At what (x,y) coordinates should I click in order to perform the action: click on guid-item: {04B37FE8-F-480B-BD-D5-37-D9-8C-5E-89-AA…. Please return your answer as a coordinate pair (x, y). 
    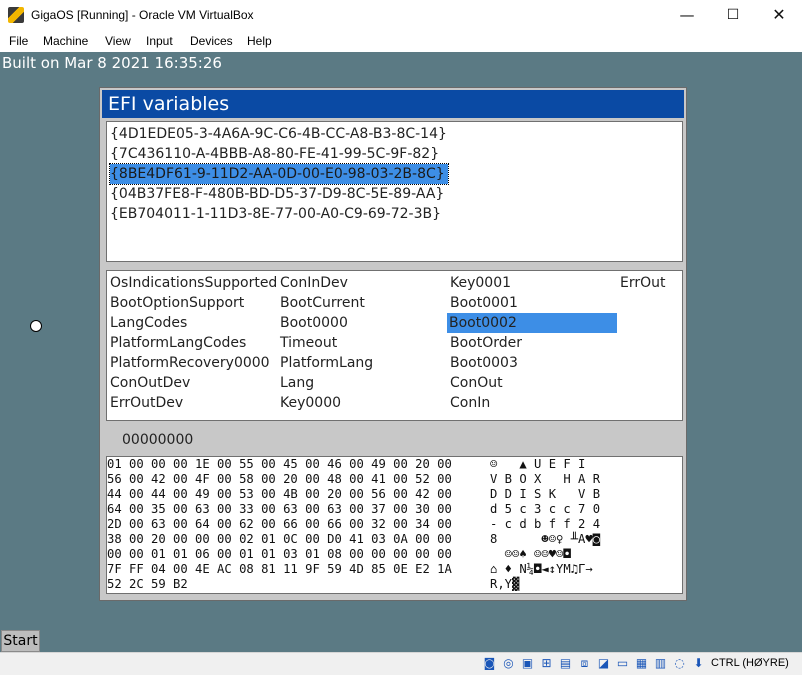
    Looking at the image, I should click on (278, 194).